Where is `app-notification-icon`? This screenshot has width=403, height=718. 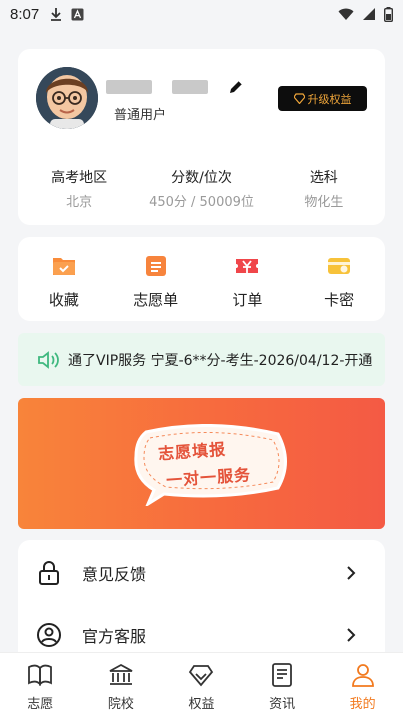
app-notification-icon is located at coordinates (77, 14).